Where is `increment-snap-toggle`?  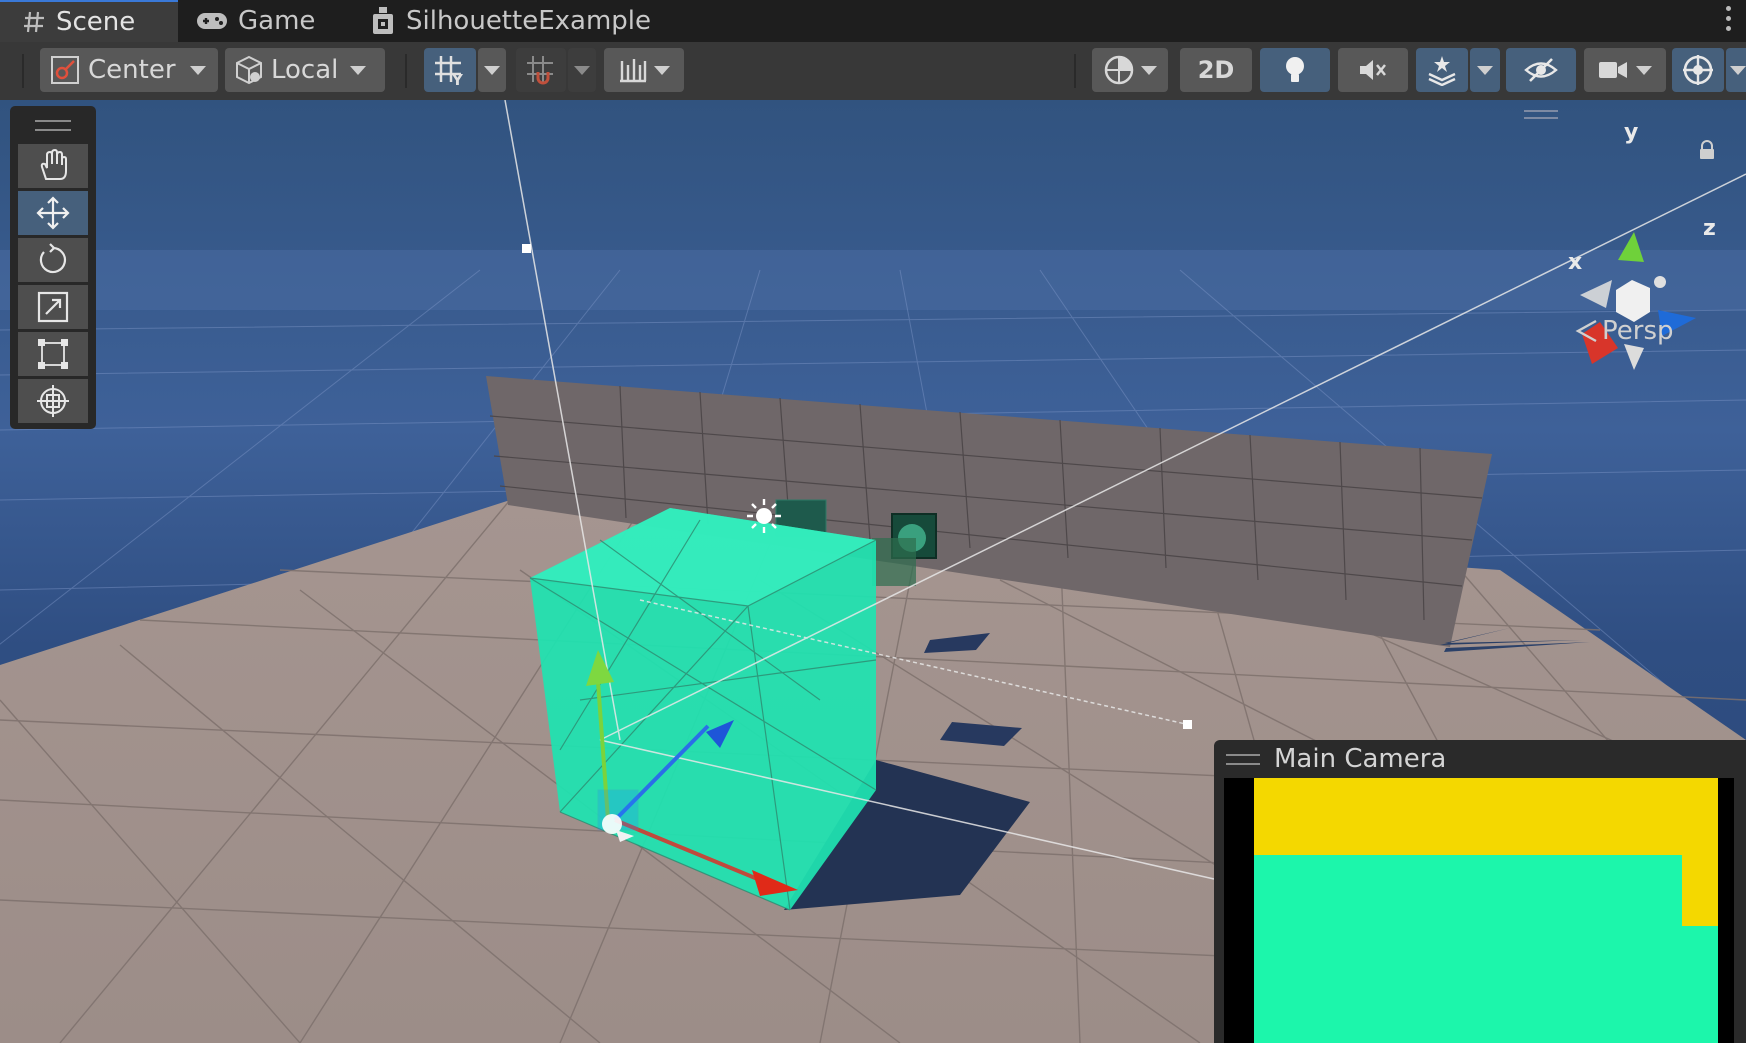 increment-snap-toggle is located at coordinates (541, 70).